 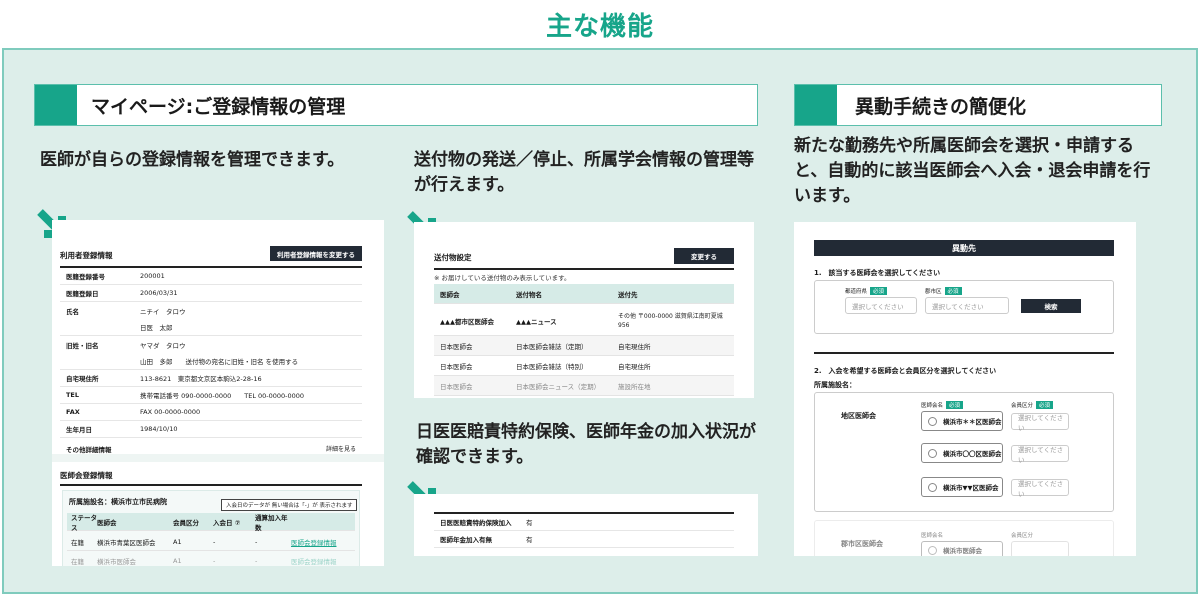 I want to click on insurance-screenshot: 日医医賠責特約保険加入有 医師年金加入有無有, so click(x=586, y=525).